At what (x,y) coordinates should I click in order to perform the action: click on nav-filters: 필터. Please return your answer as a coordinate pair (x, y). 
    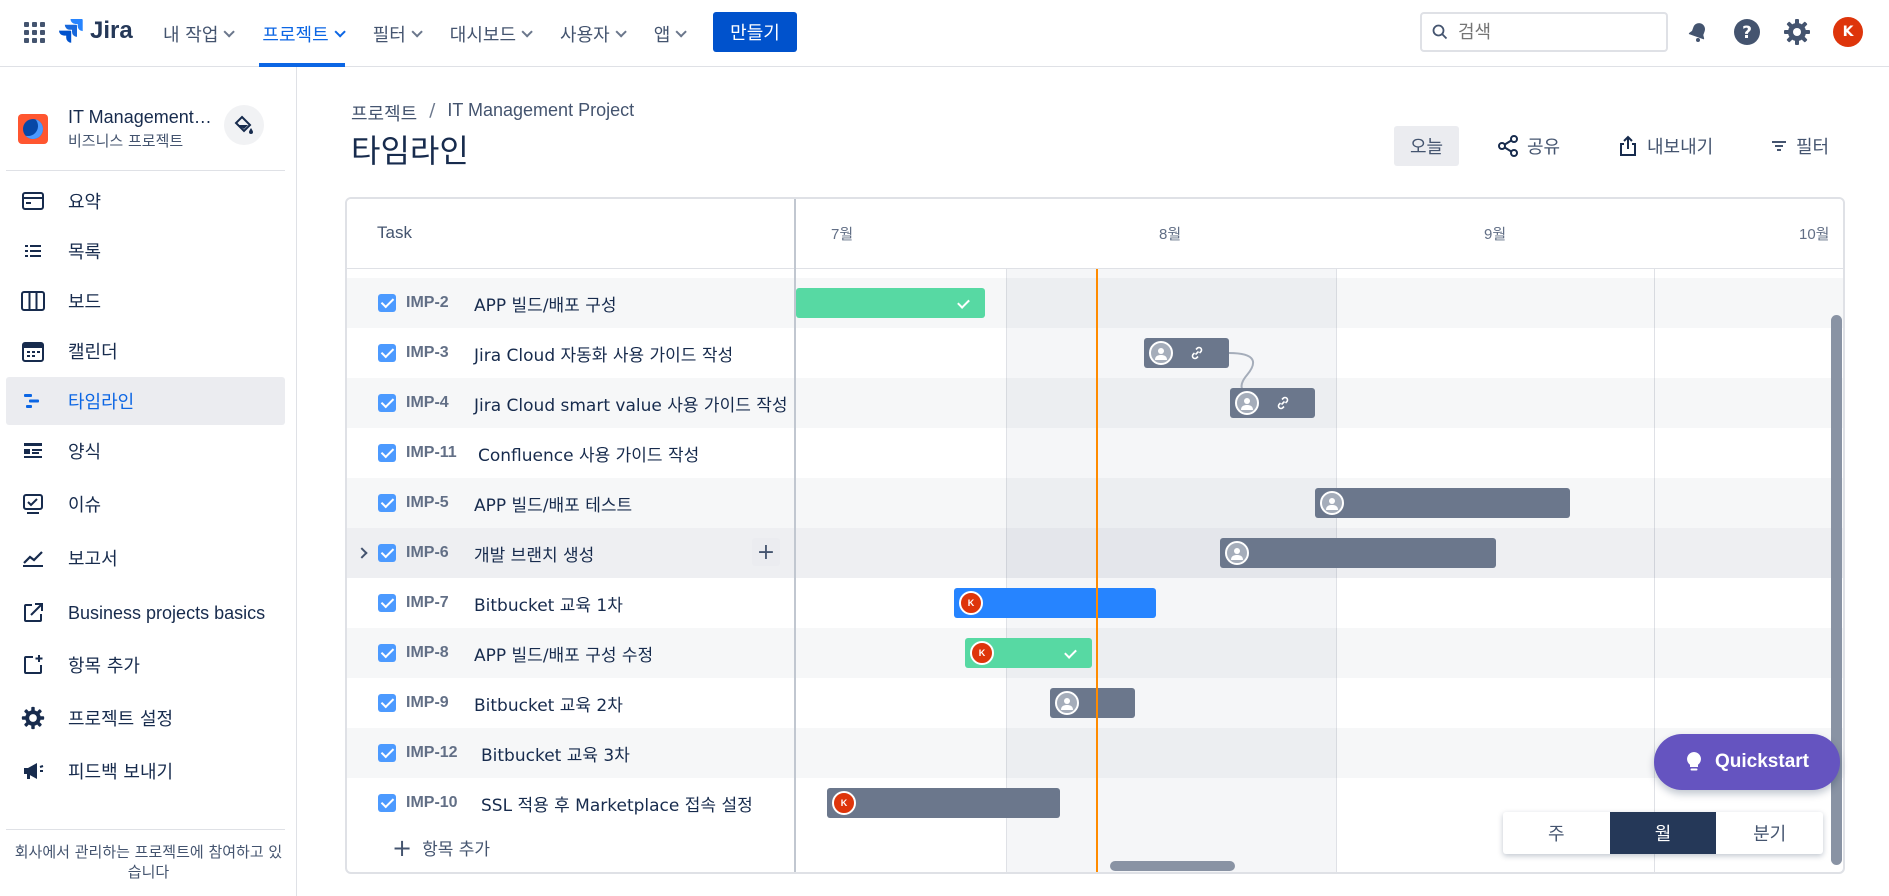
    Looking at the image, I should click on (396, 33).